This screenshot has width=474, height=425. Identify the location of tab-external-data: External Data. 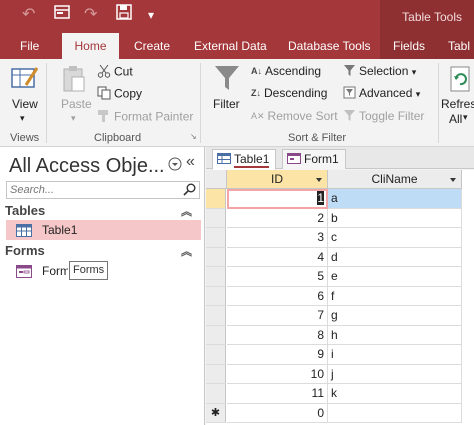
(230, 46).